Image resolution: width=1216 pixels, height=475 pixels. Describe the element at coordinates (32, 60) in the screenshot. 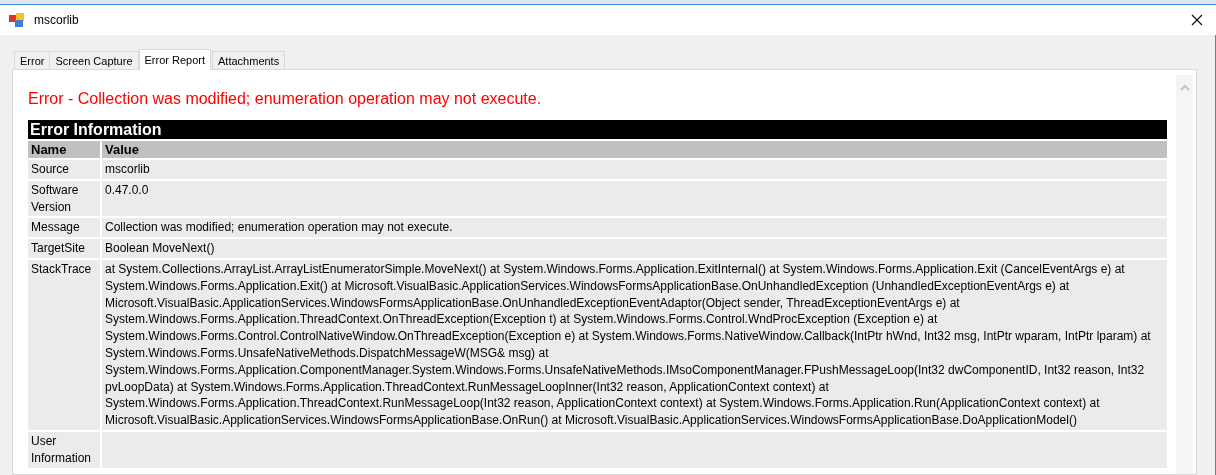

I see `tab: Error` at that location.